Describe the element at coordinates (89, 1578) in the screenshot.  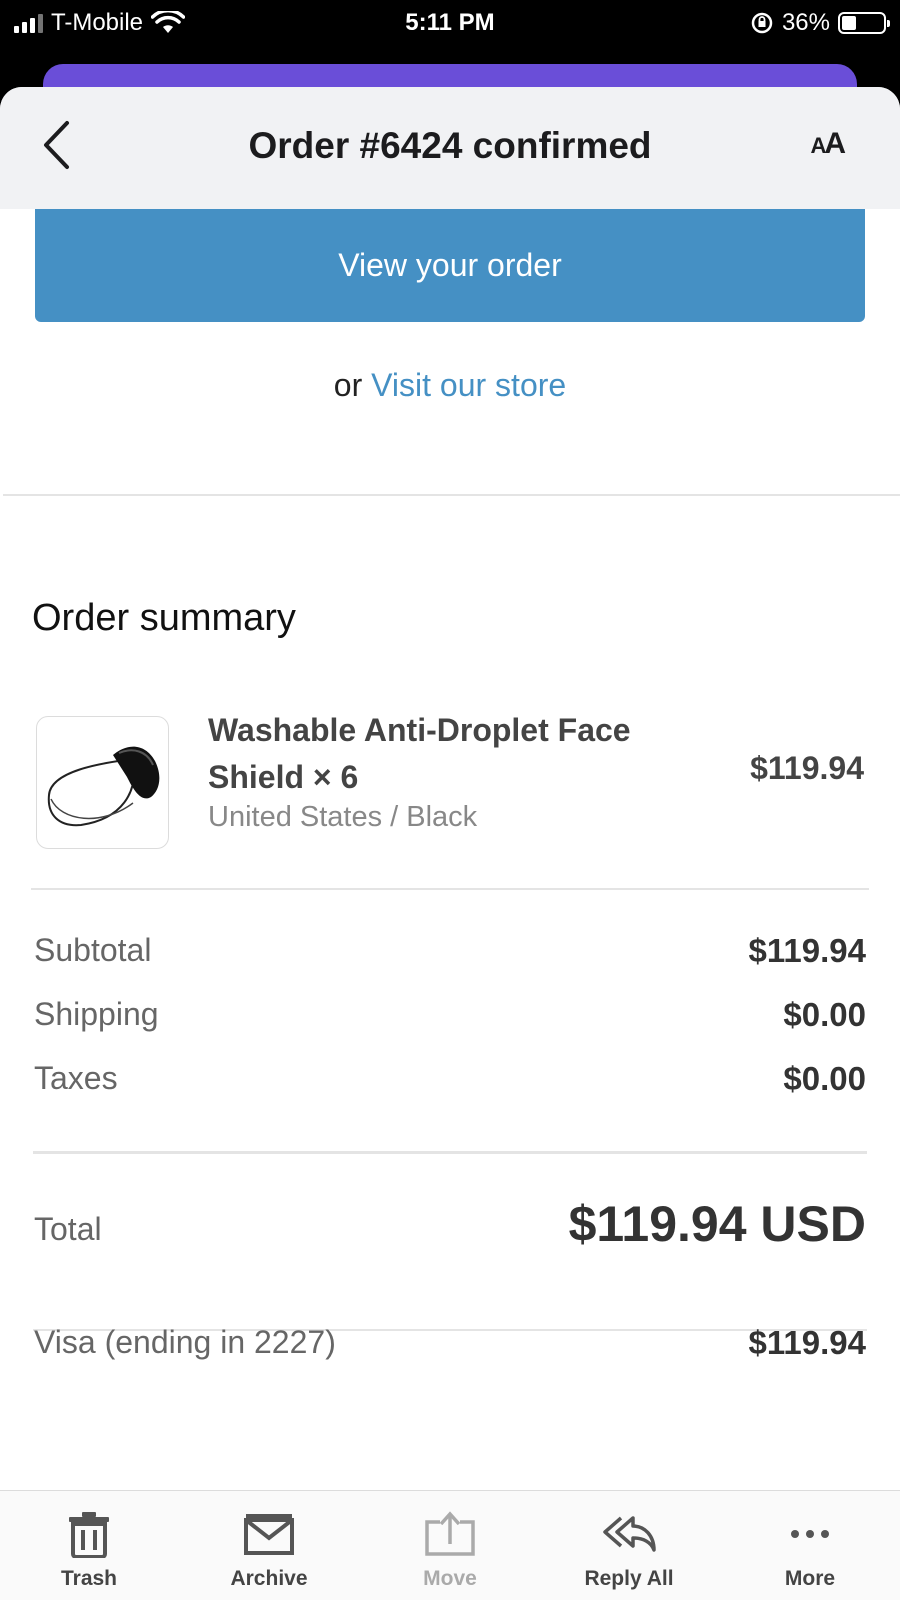
I see `trash-label: Trash` at that location.